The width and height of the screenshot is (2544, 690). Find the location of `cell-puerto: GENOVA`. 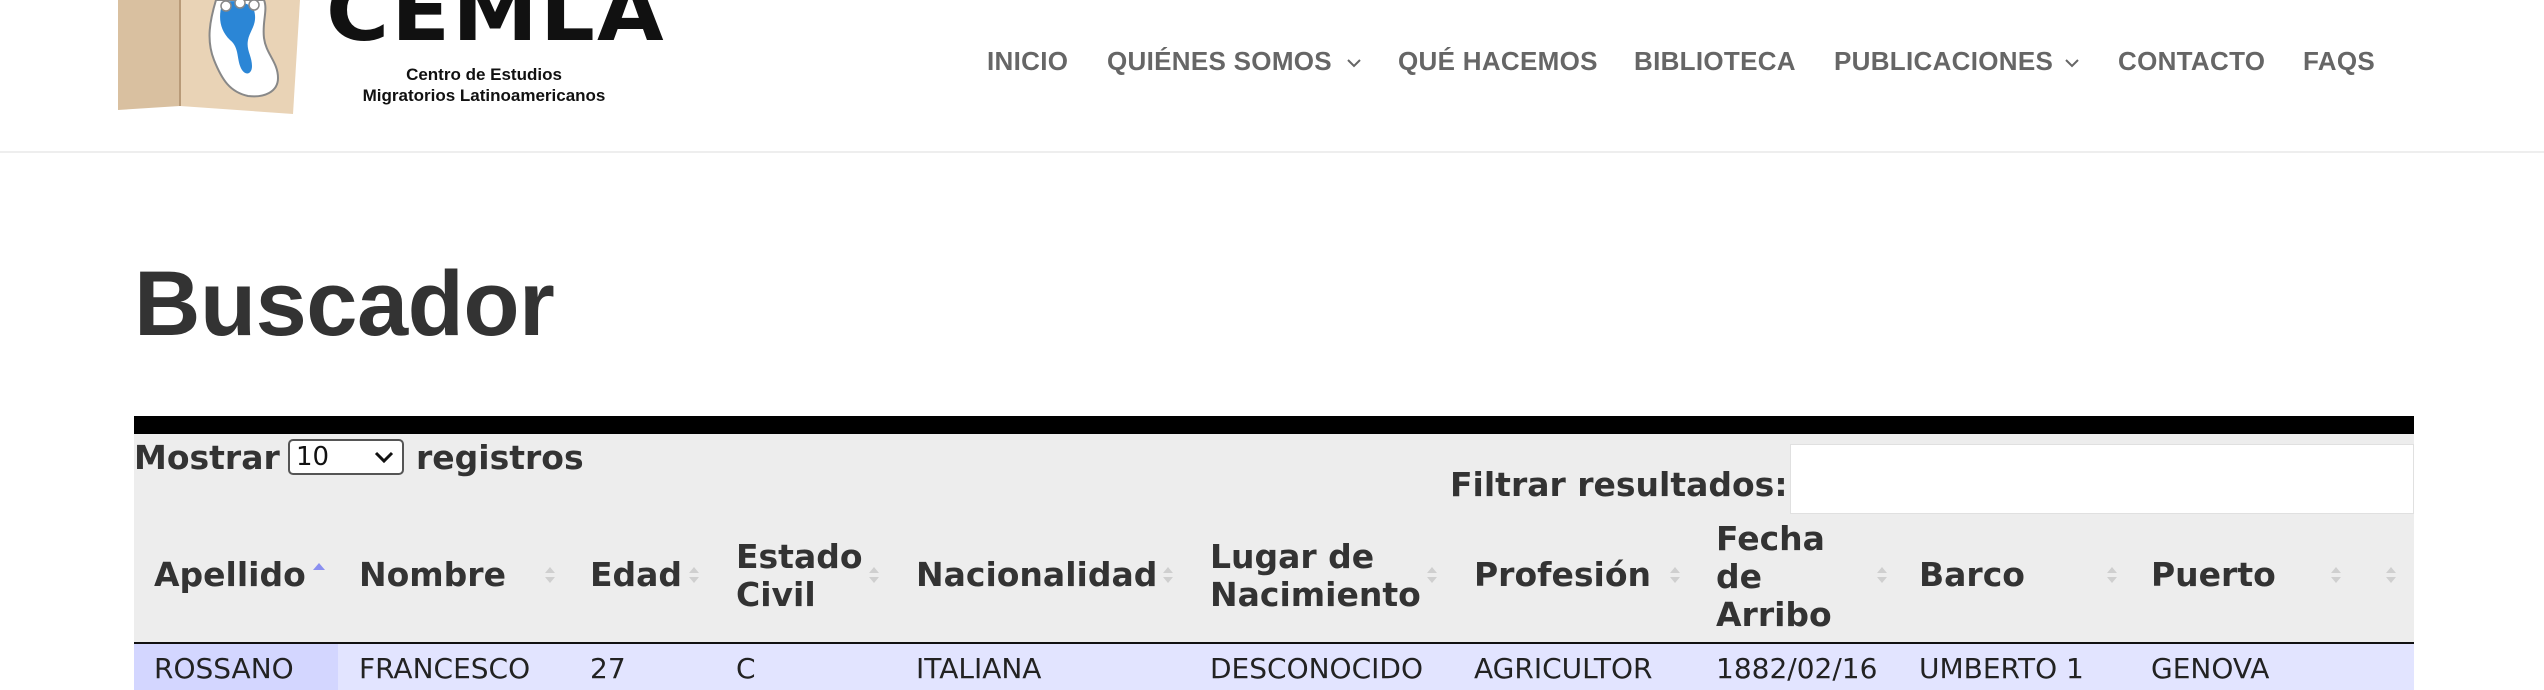

cell-puerto: GENOVA is located at coordinates (2210, 668).